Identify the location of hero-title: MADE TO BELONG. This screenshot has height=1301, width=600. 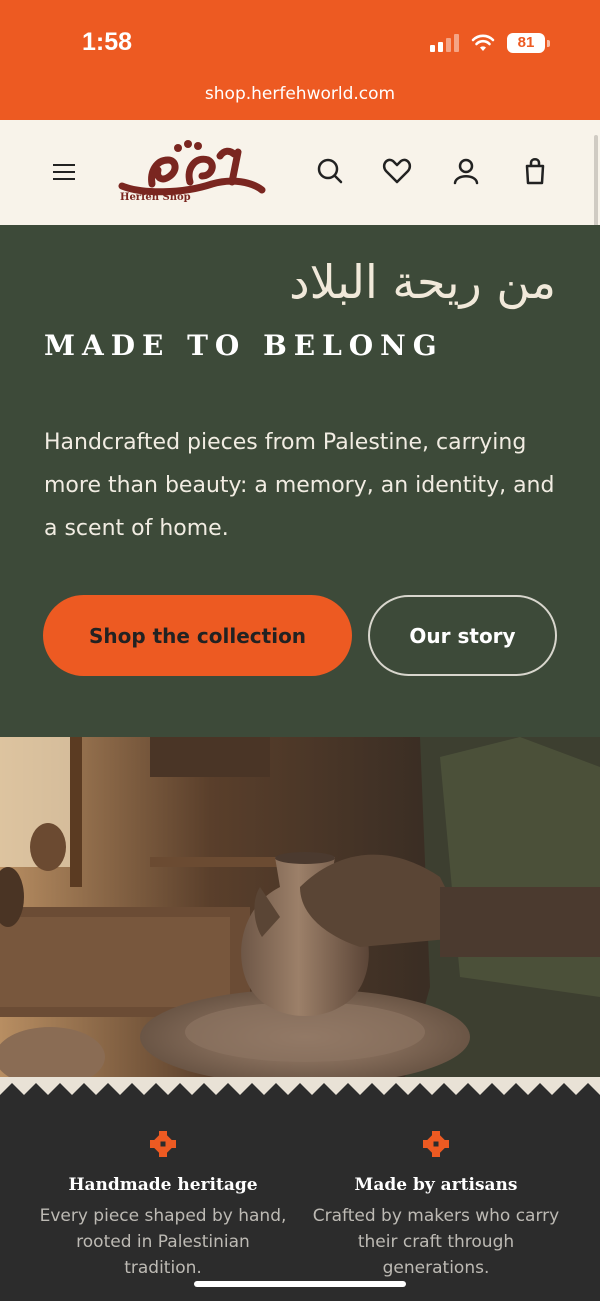
(244, 345).